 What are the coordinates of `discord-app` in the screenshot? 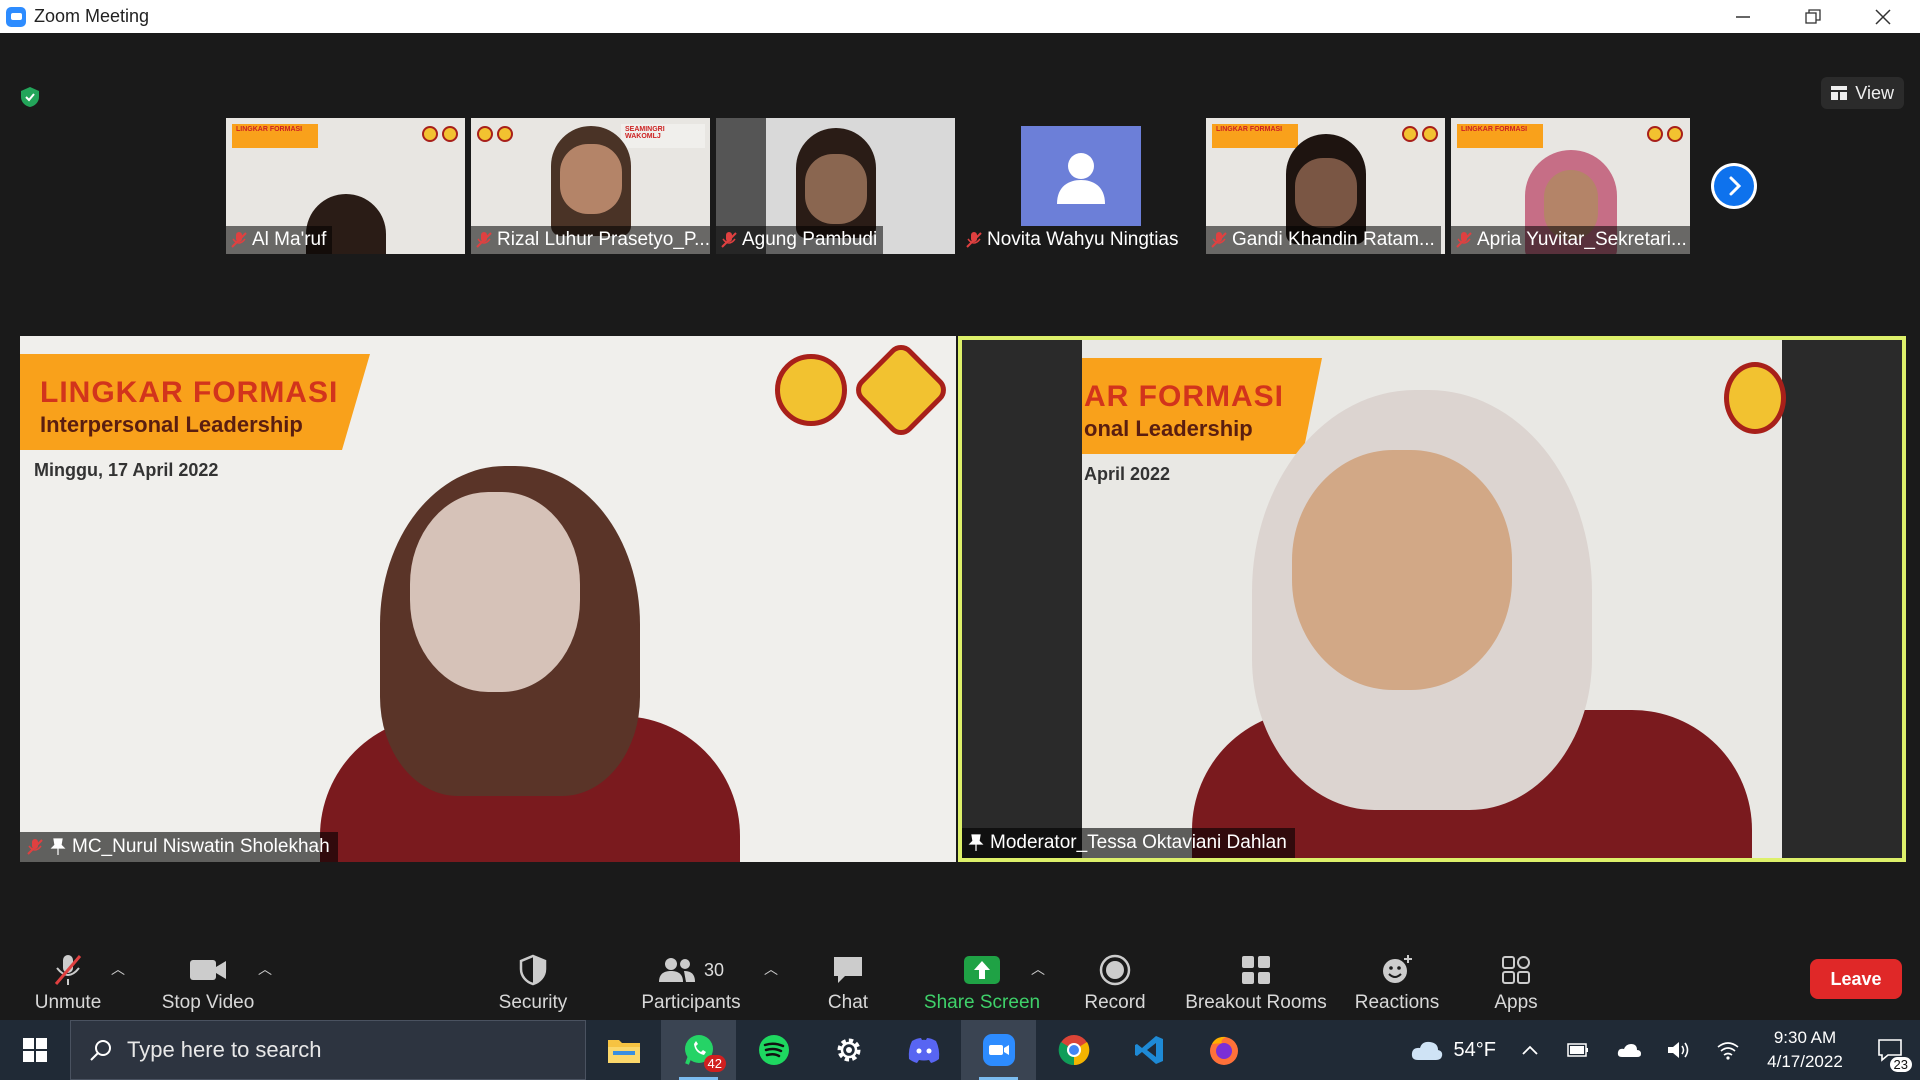 It's located at (923, 1050).